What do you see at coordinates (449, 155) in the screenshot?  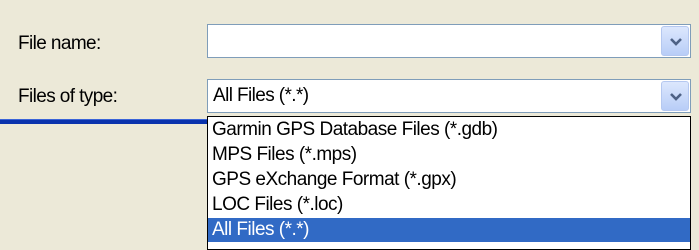 I see `option-mps: MPS Files (*.mps)` at bounding box center [449, 155].